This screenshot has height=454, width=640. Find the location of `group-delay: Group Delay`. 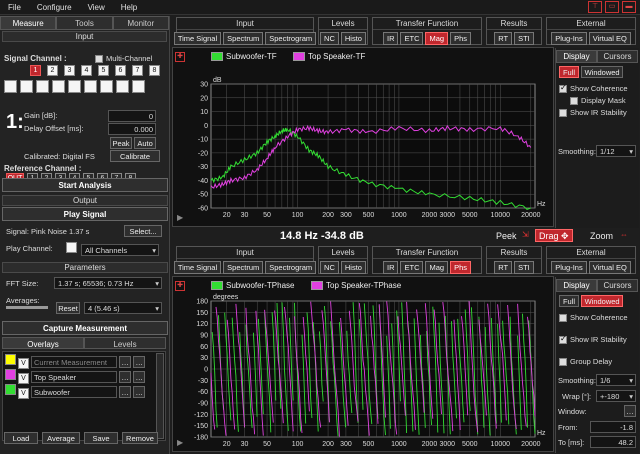

group-delay: Group Delay is located at coordinates (585, 362).